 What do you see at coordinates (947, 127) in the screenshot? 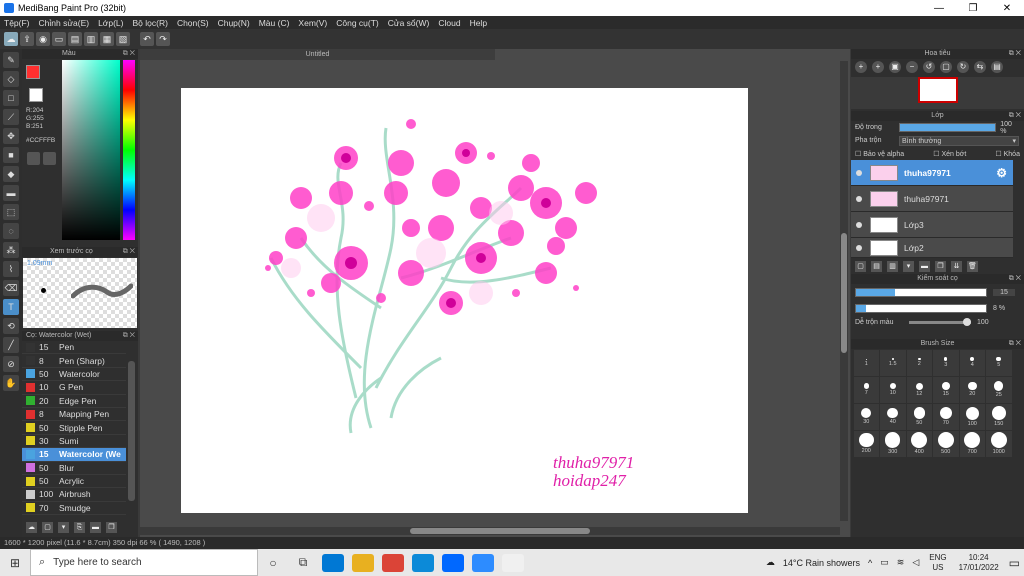
I see `layer-opacity-slider` at bounding box center [947, 127].